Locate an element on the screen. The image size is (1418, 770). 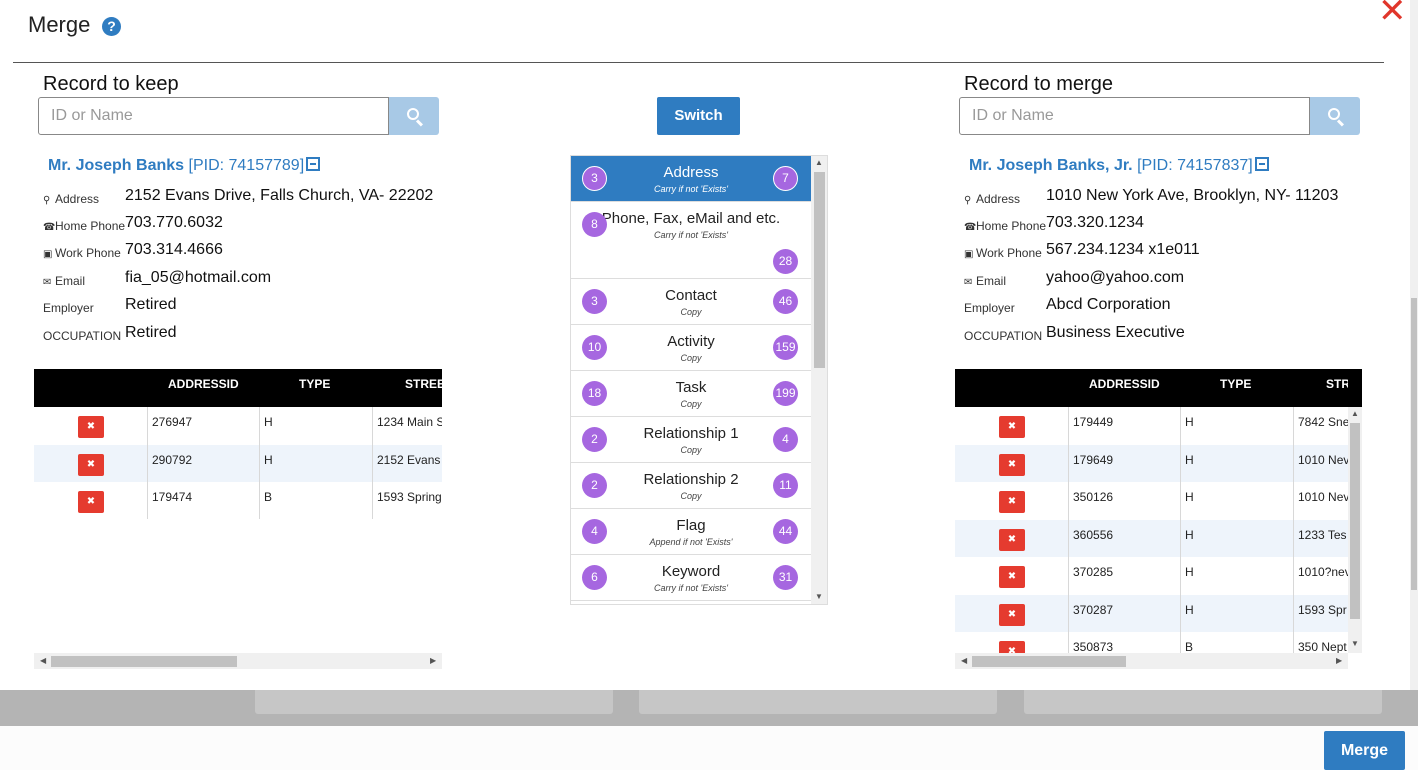
merge-category-item: Task Copy 18 199 is located at coordinates (691, 394).